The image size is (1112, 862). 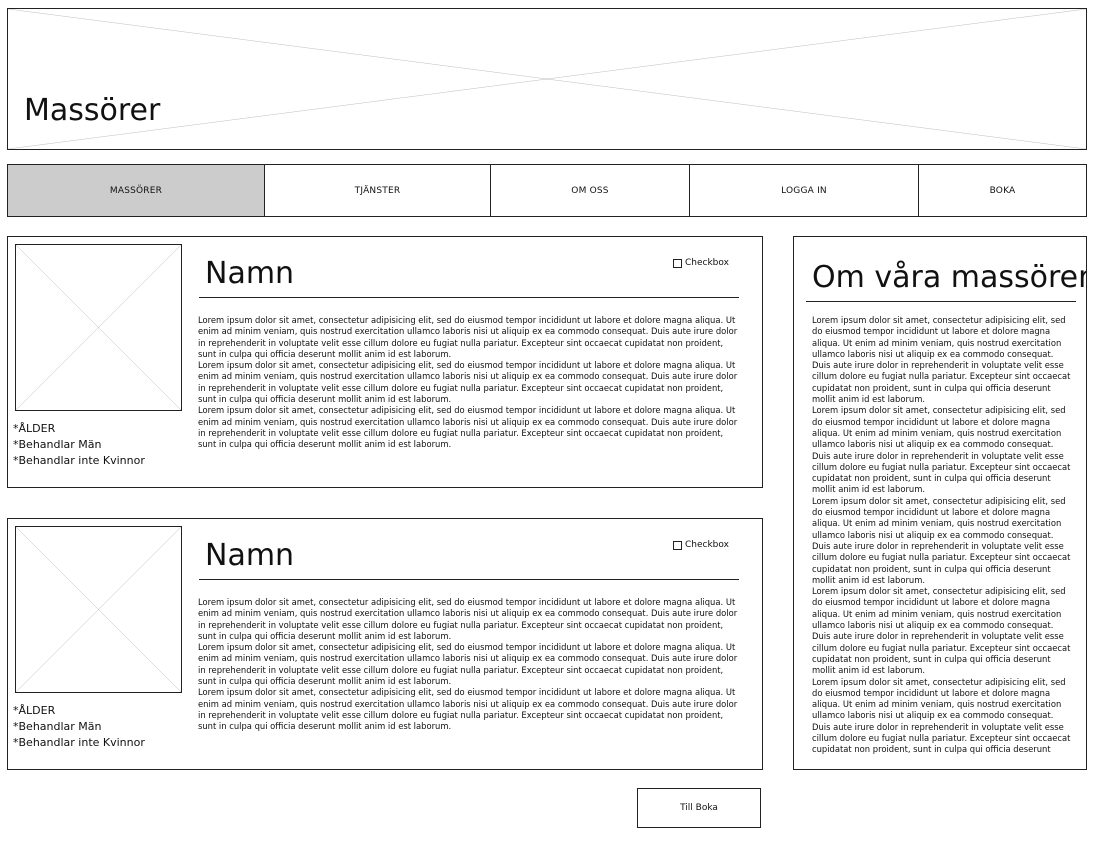 What do you see at coordinates (92, 110) in the screenshot?
I see `page-title: Massörer` at bounding box center [92, 110].